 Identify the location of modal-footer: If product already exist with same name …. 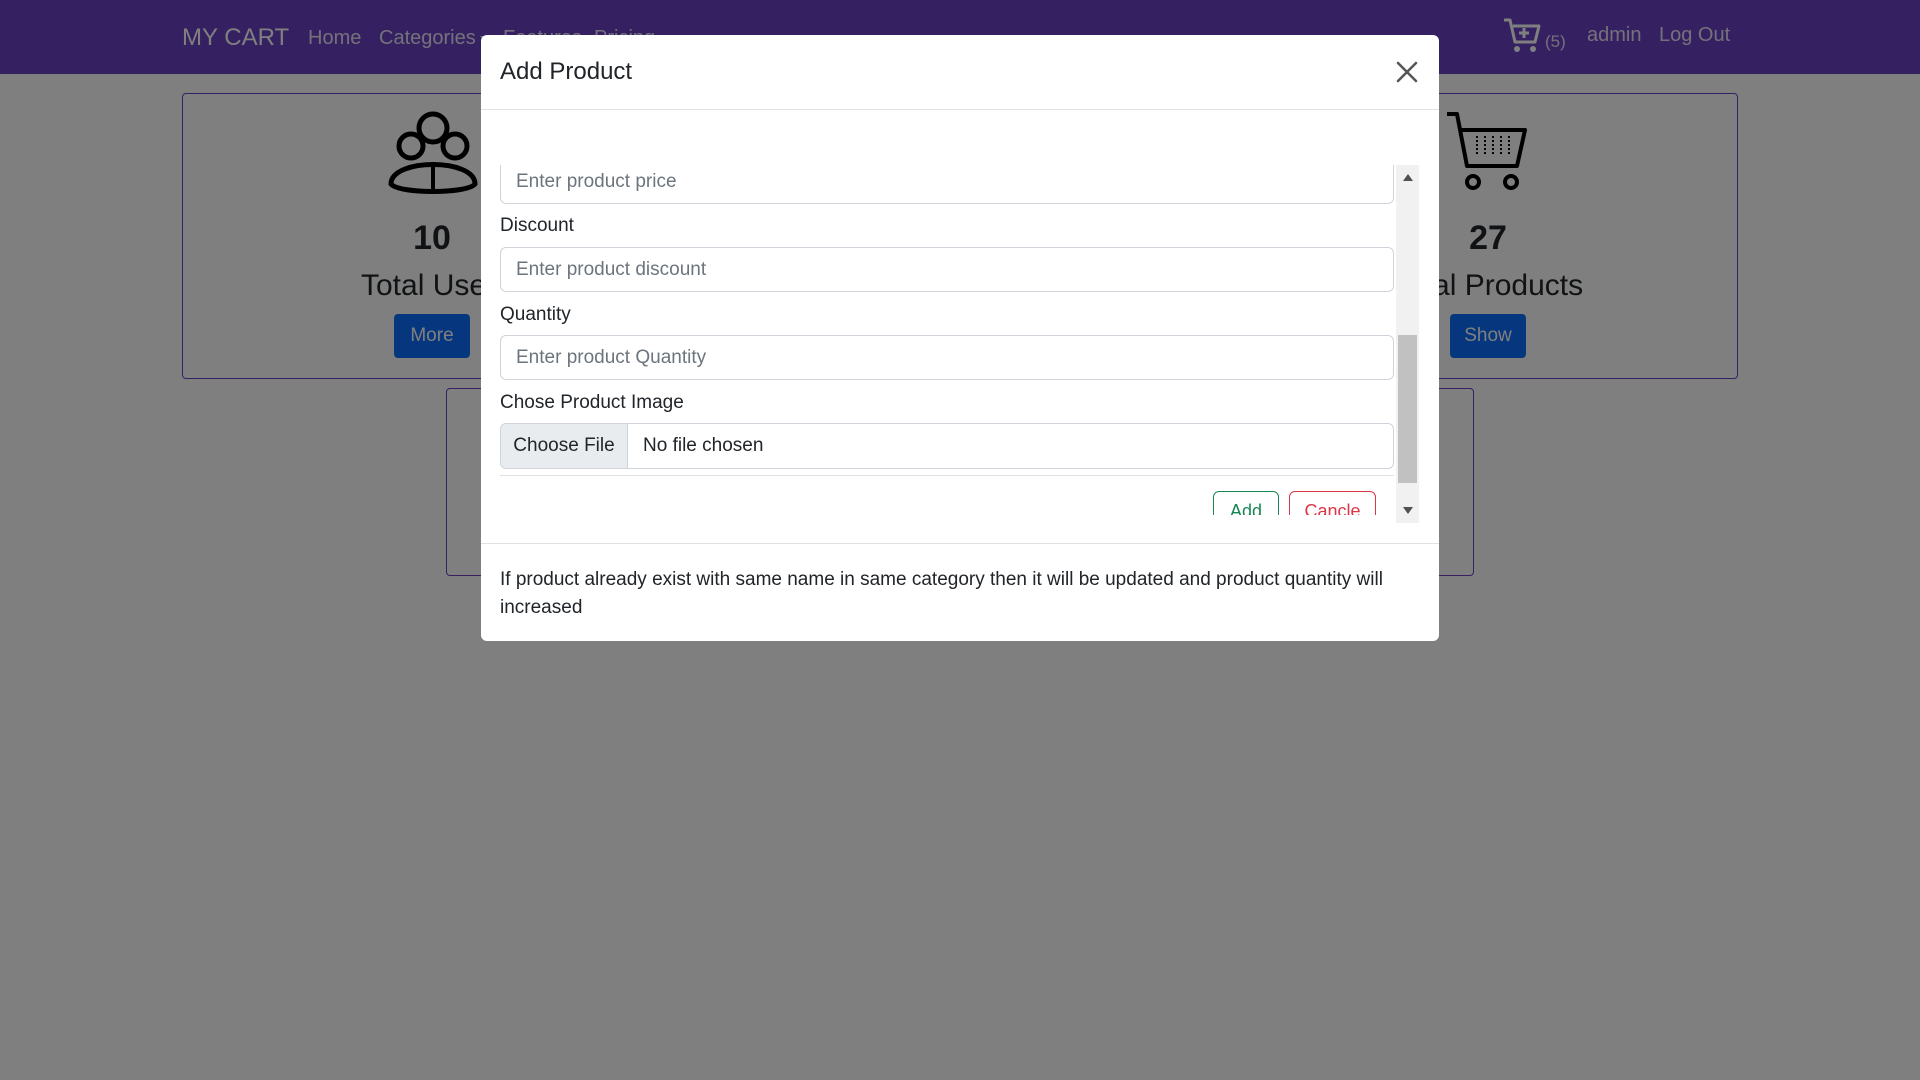
(960, 592).